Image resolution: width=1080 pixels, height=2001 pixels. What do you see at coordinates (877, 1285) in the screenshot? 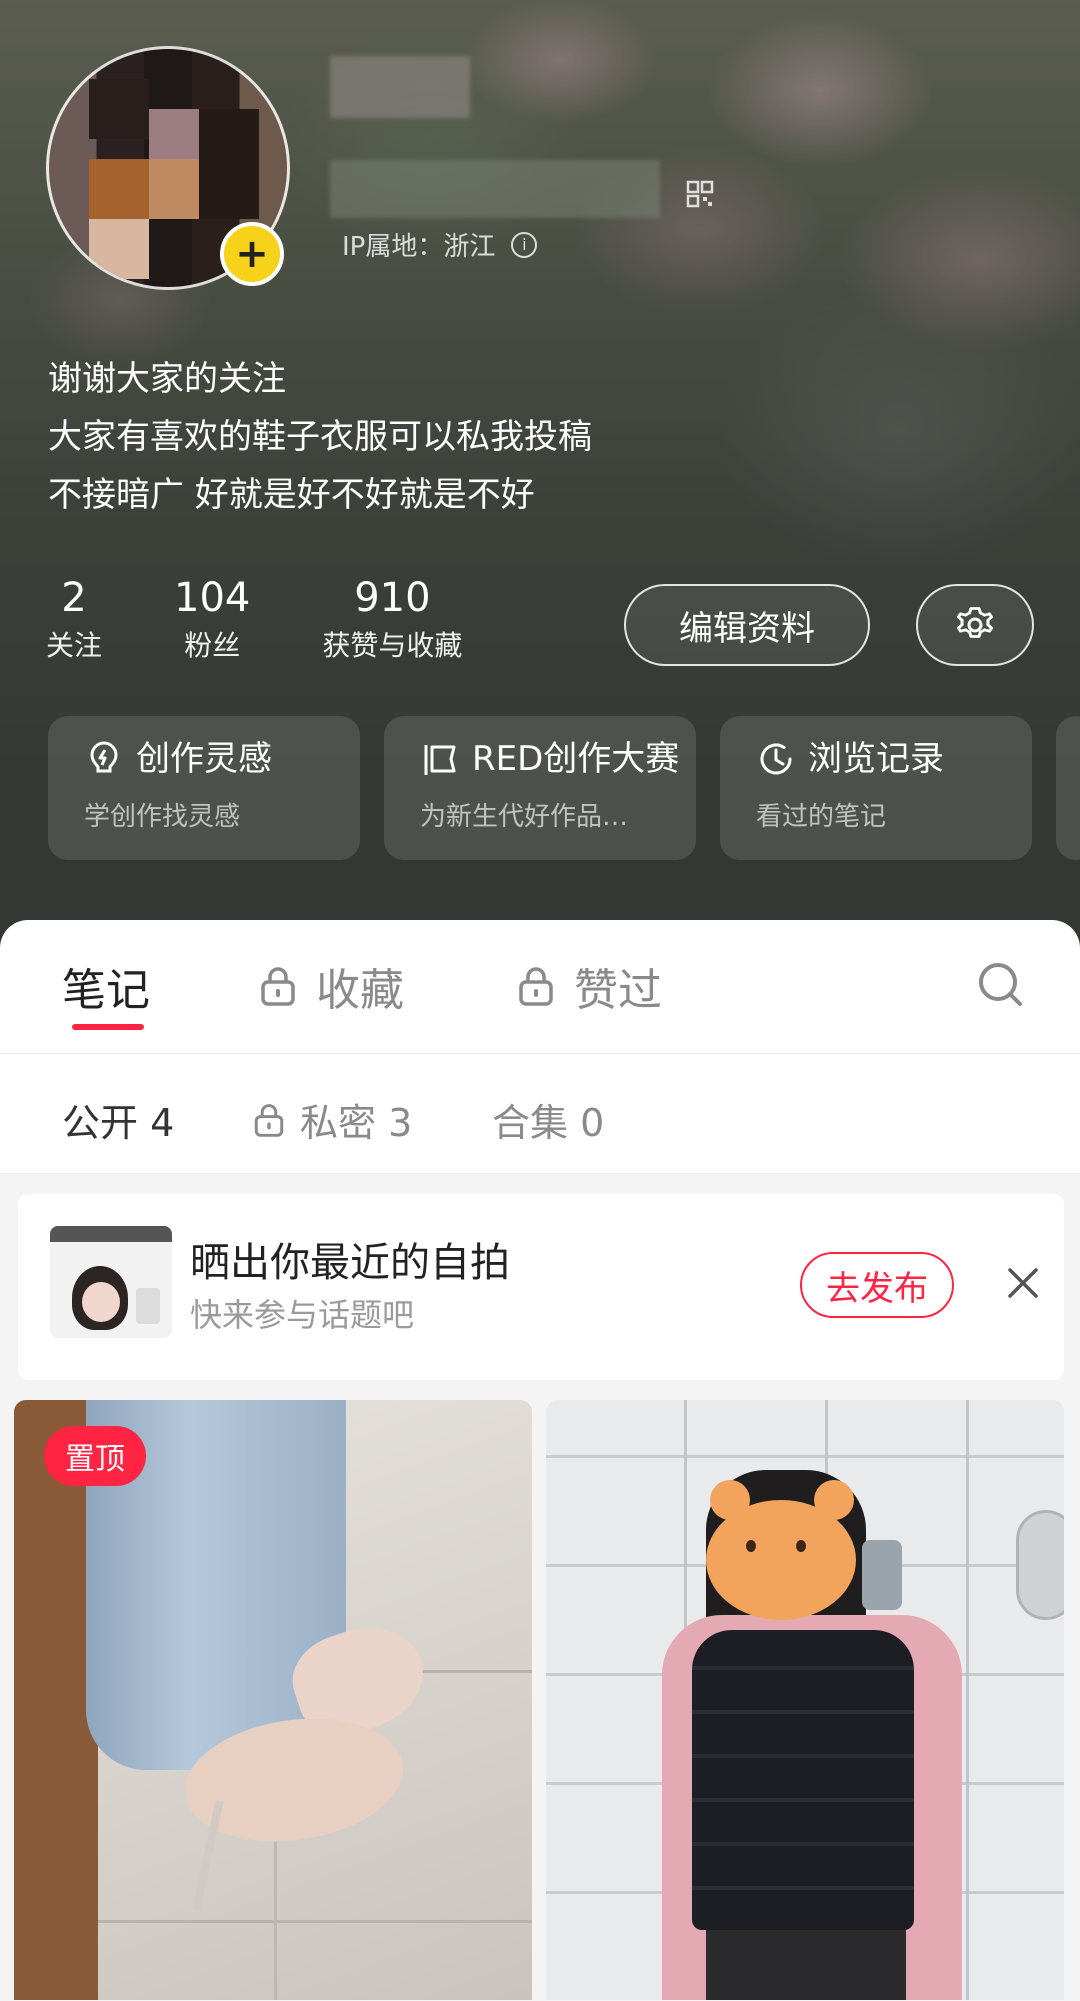
I see `publish-button: 去发布` at bounding box center [877, 1285].